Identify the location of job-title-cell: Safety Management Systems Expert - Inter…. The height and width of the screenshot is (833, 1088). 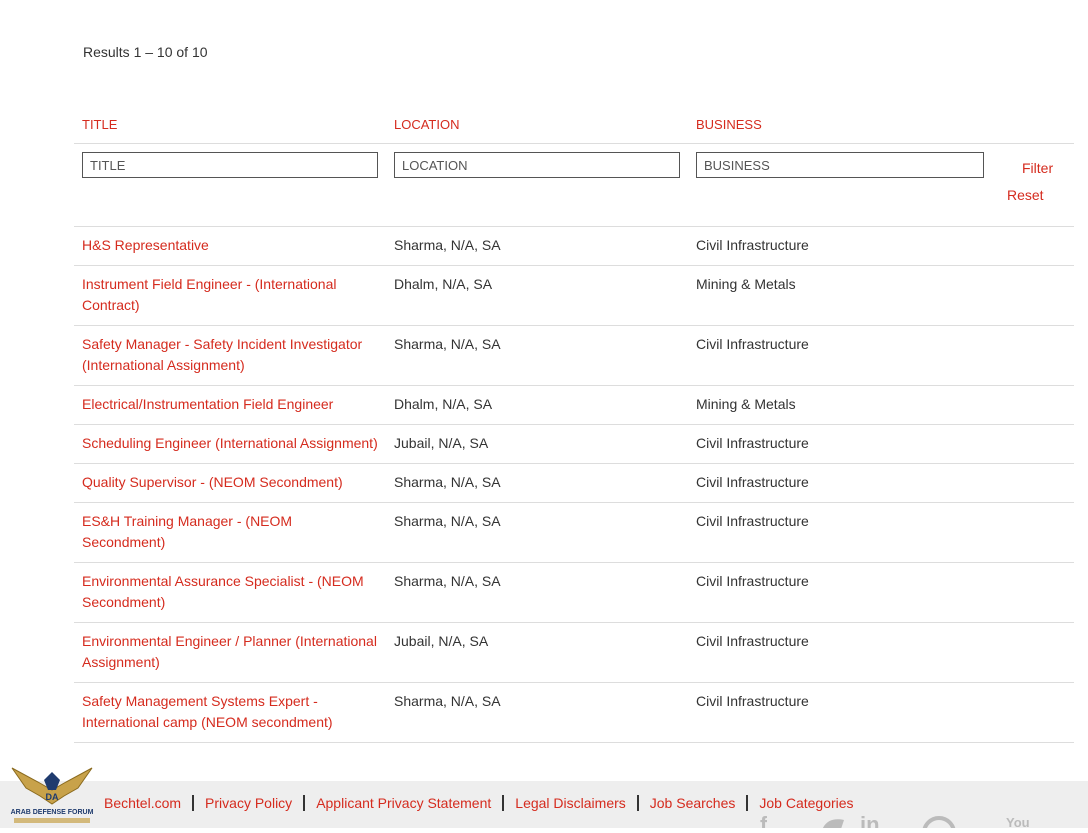
(230, 712).